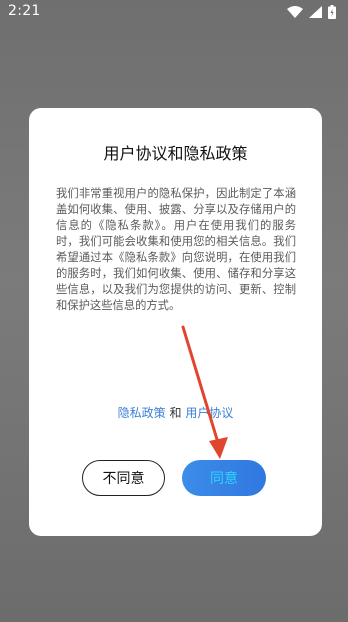 This screenshot has height=622, width=348. Describe the element at coordinates (175, 153) in the screenshot. I see `dialog-title: 用户协议和隐私政策` at that location.